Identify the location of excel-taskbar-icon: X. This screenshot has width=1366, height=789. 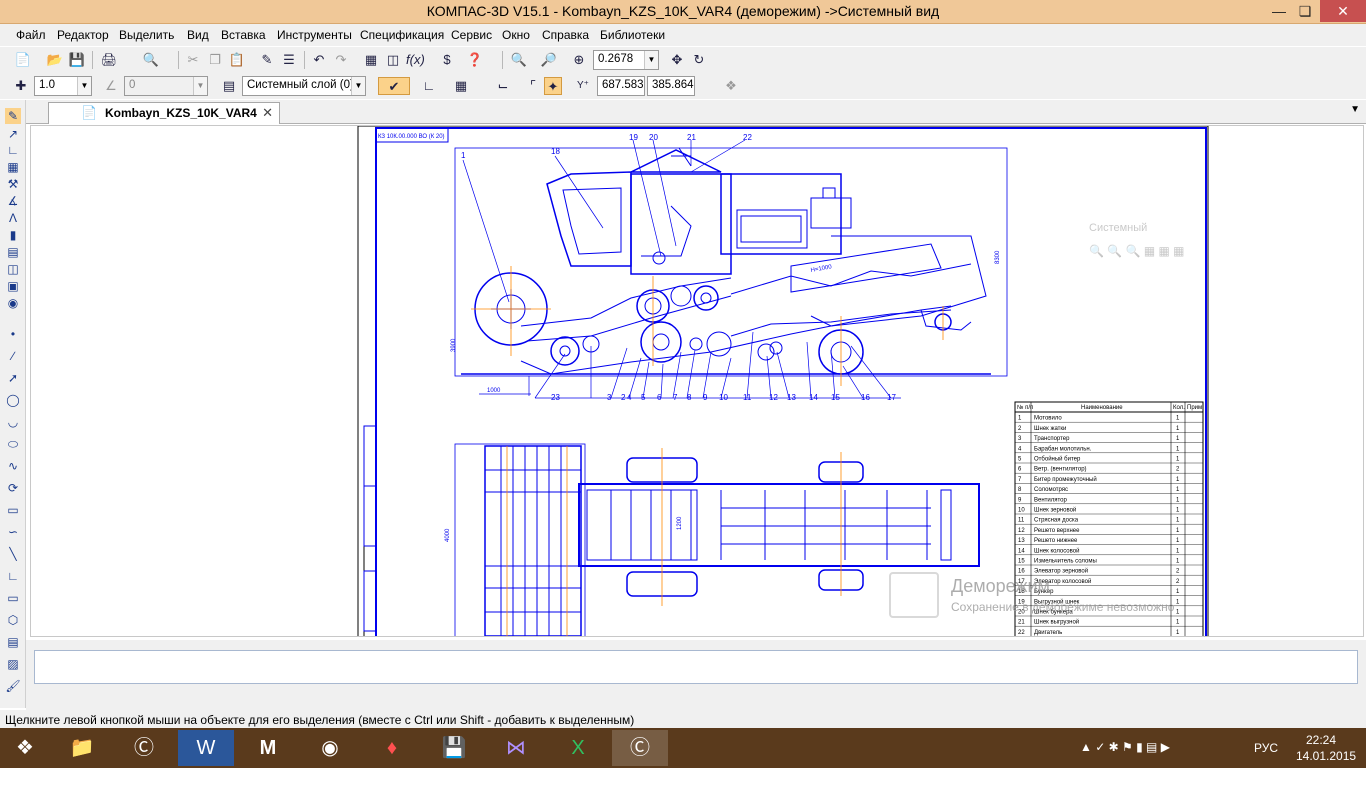
(578, 748).